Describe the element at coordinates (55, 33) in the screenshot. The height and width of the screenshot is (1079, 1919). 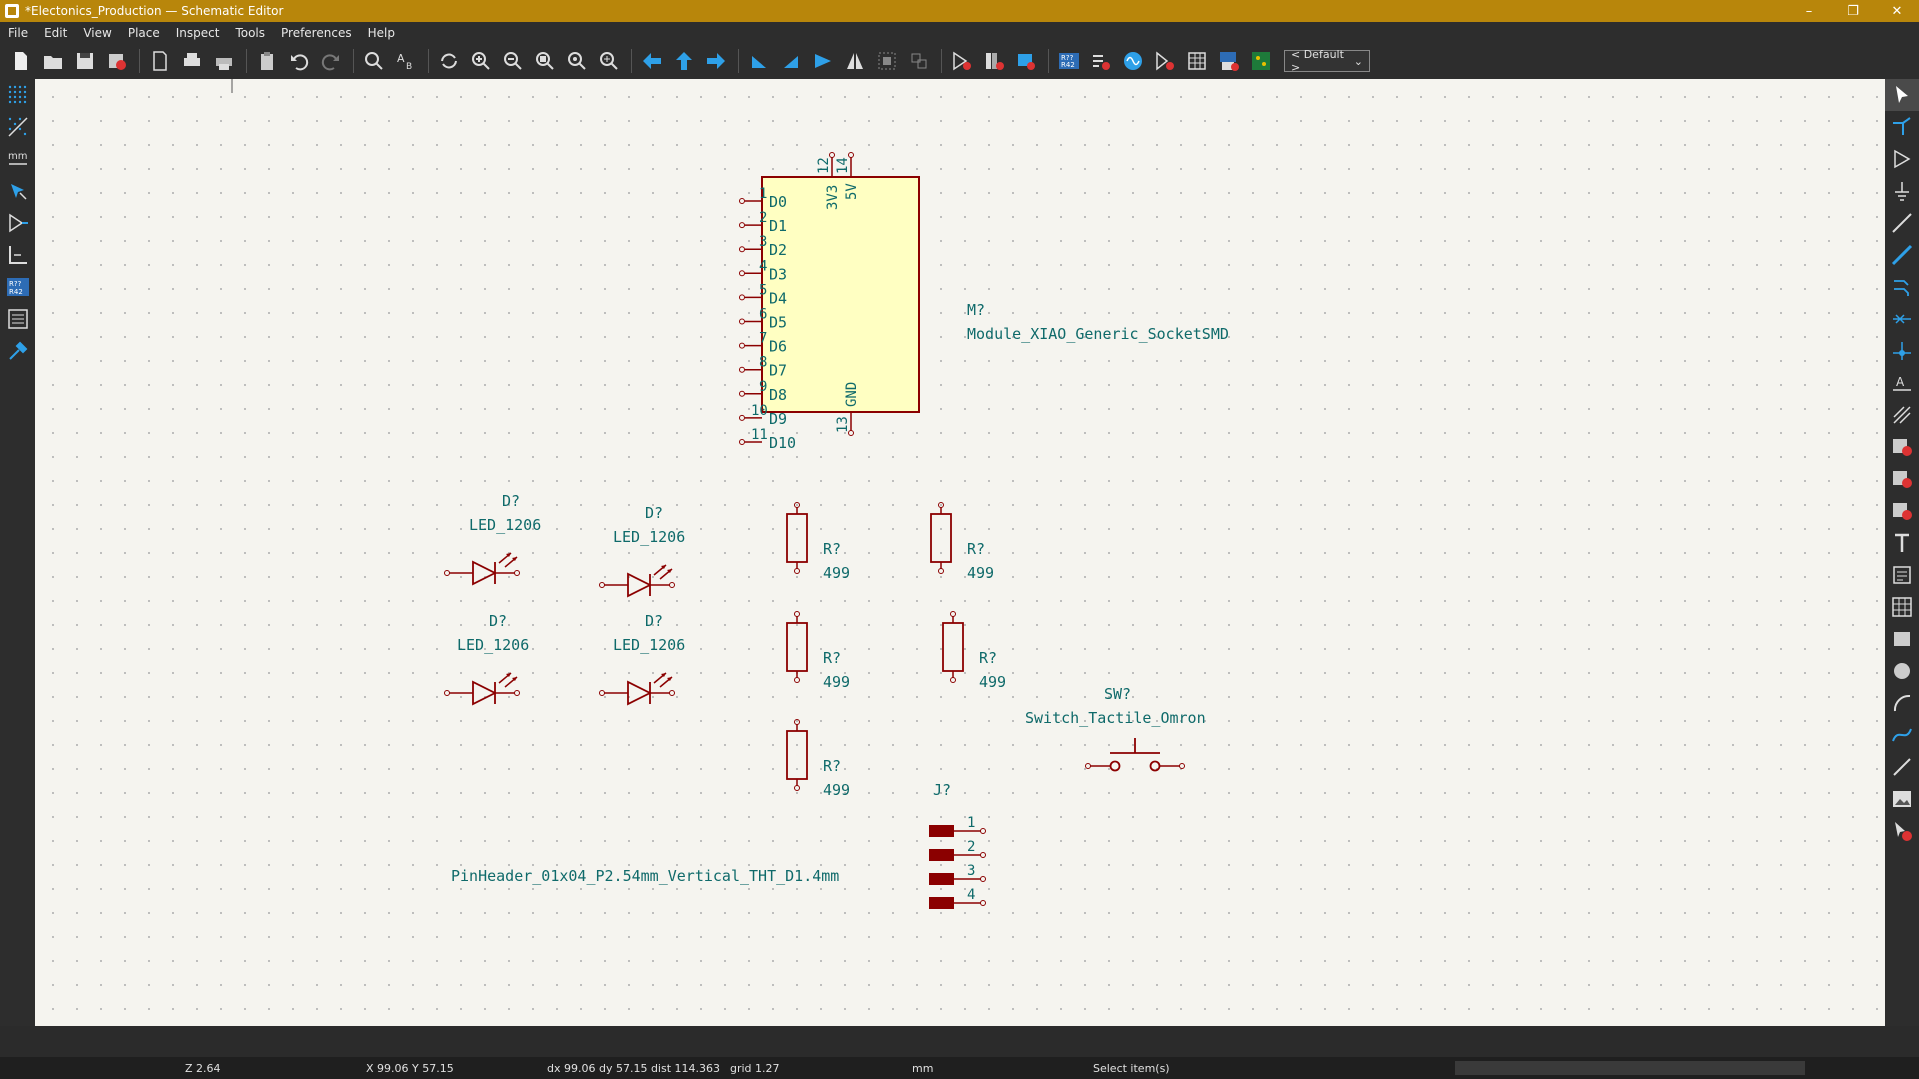
I see `menu-edit: Edit` at that location.